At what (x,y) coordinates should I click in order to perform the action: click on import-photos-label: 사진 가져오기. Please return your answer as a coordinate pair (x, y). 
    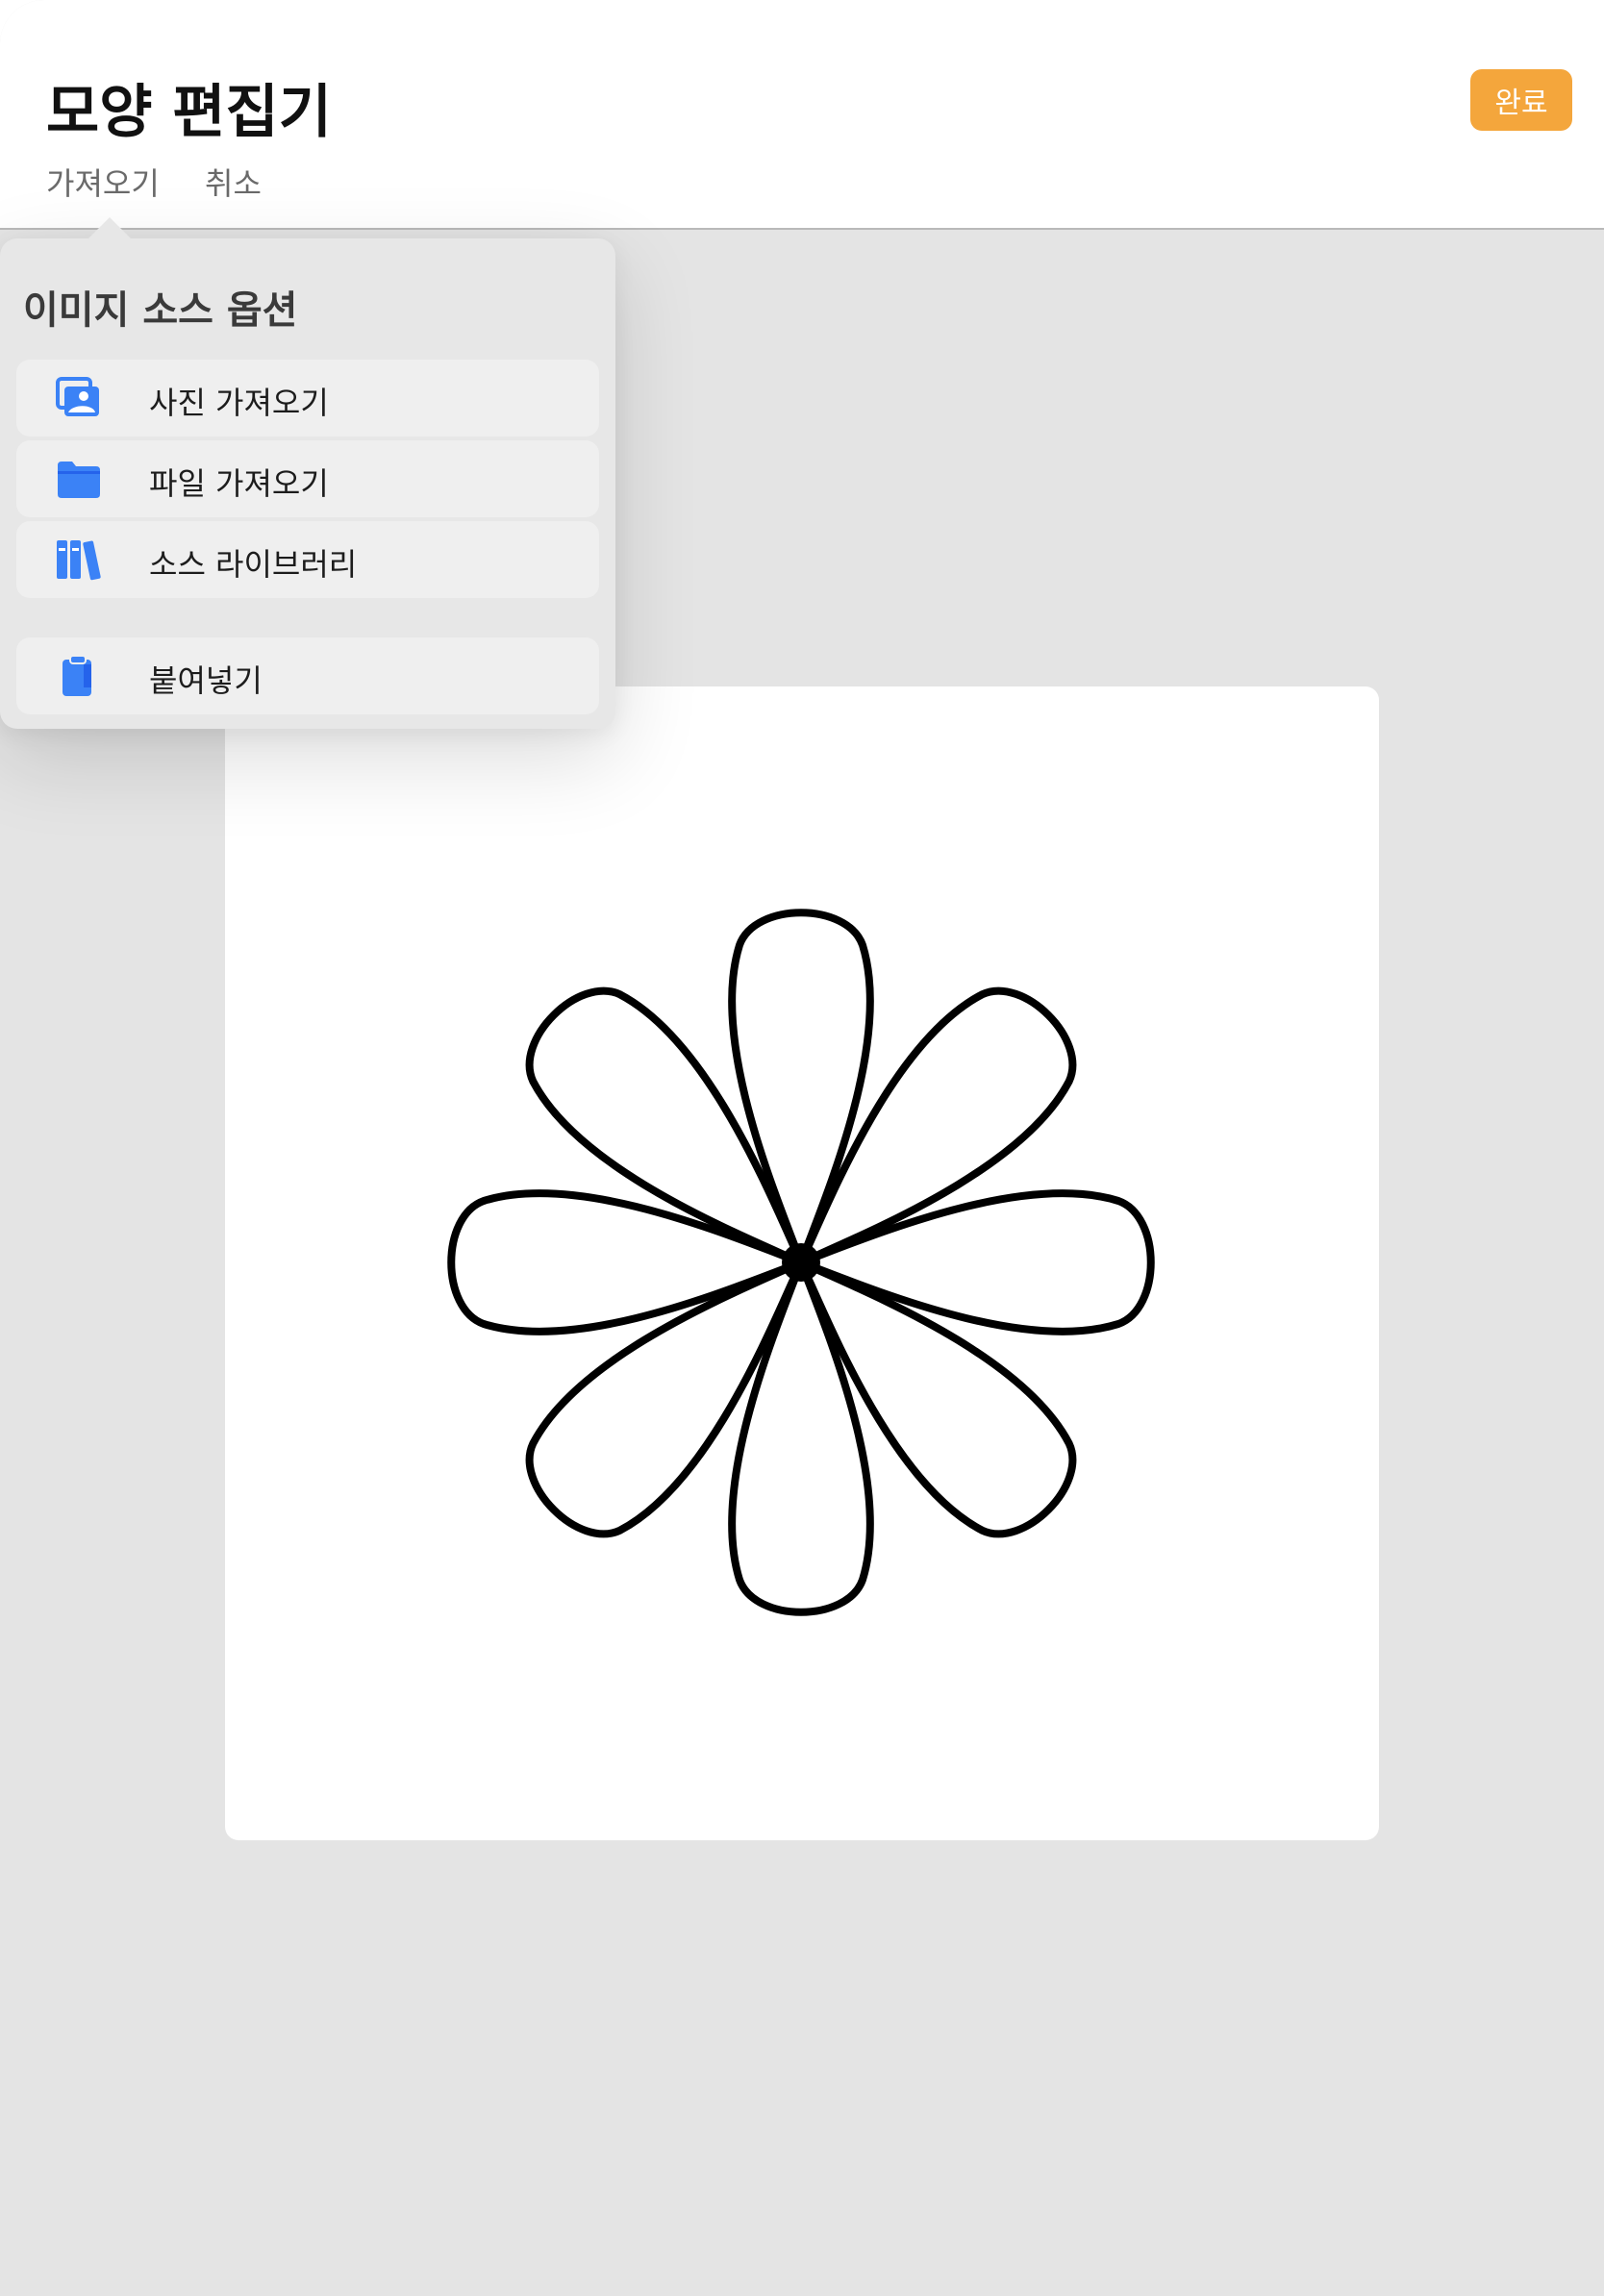
    Looking at the image, I should click on (239, 403).